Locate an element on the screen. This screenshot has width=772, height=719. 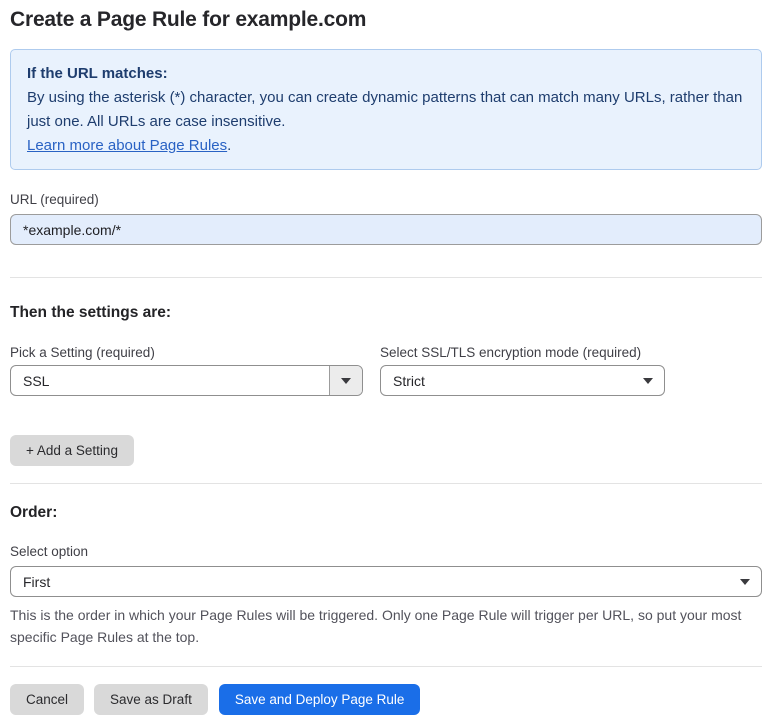
order-section-heading: Order: is located at coordinates (34, 512).